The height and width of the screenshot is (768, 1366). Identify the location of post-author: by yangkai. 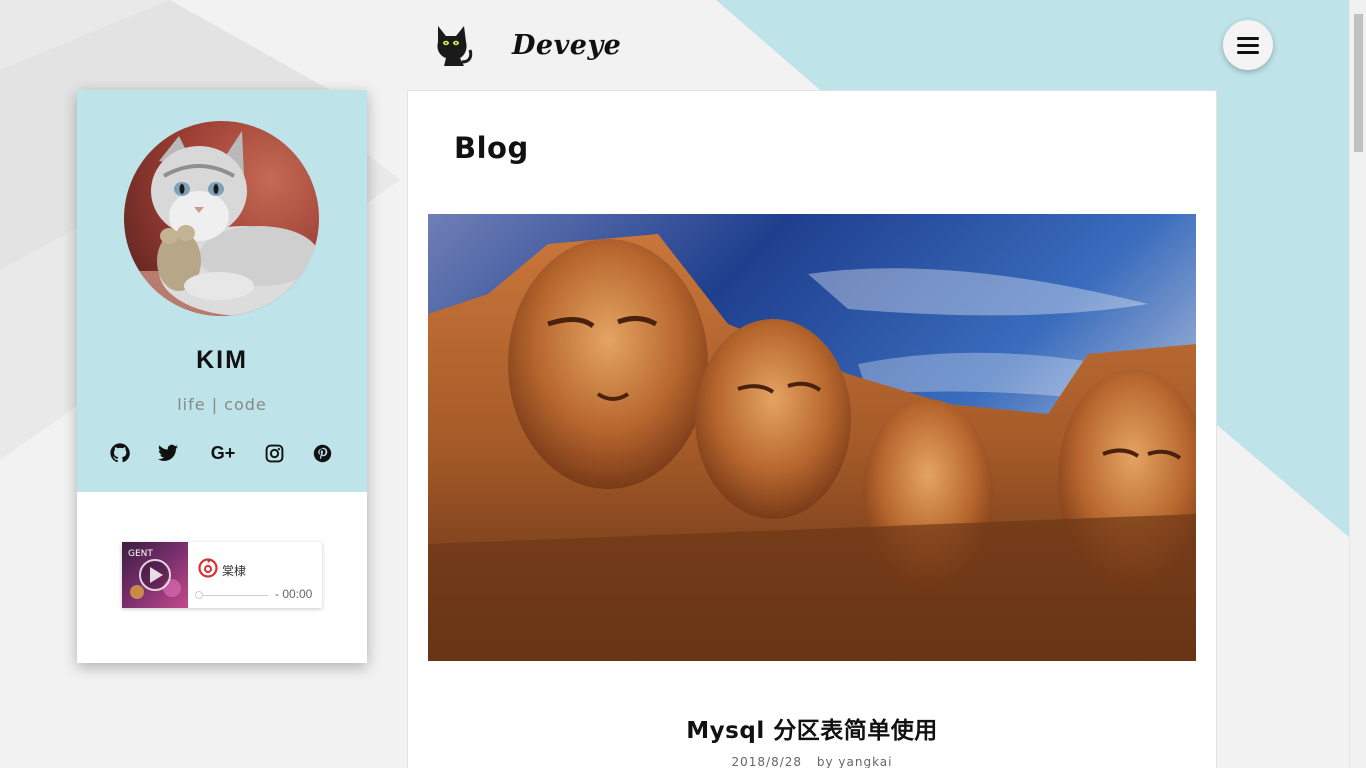
(855, 761).